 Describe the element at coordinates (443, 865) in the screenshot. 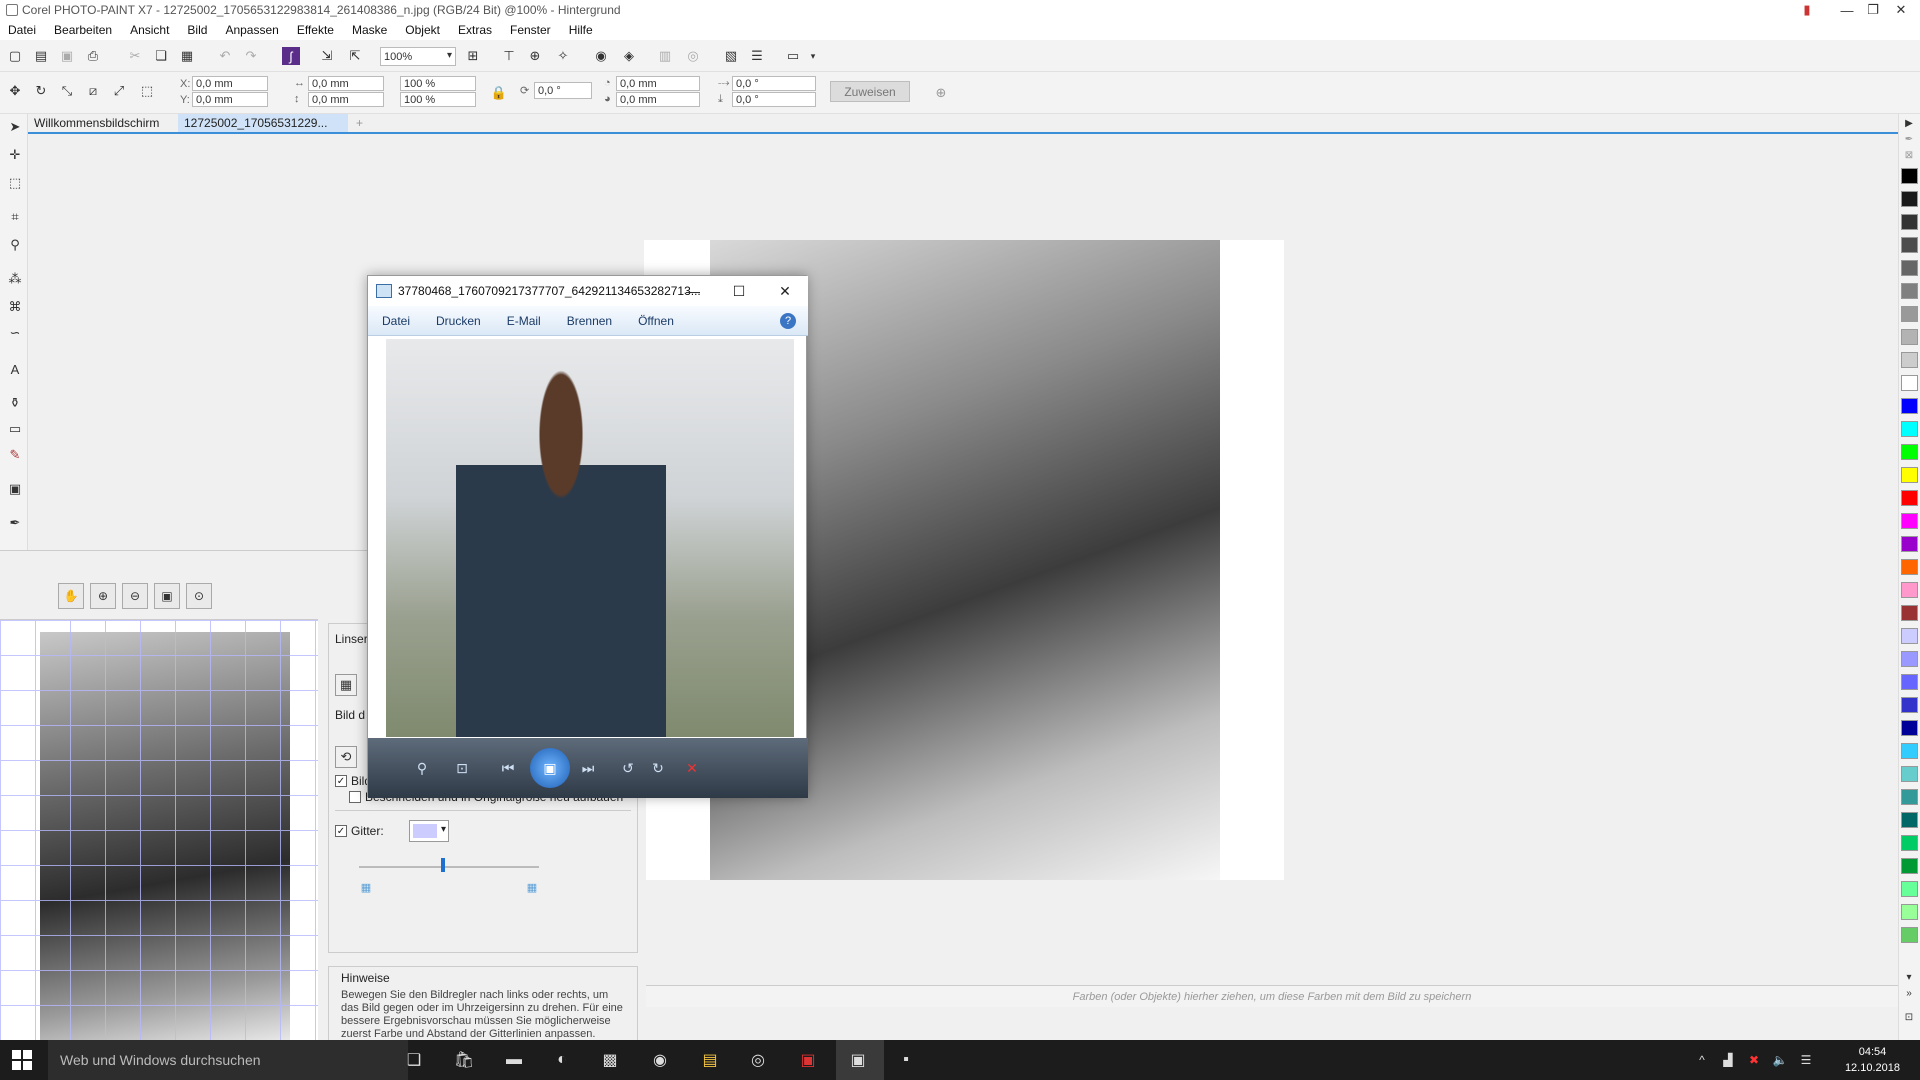

I see `slider-thumb` at that location.